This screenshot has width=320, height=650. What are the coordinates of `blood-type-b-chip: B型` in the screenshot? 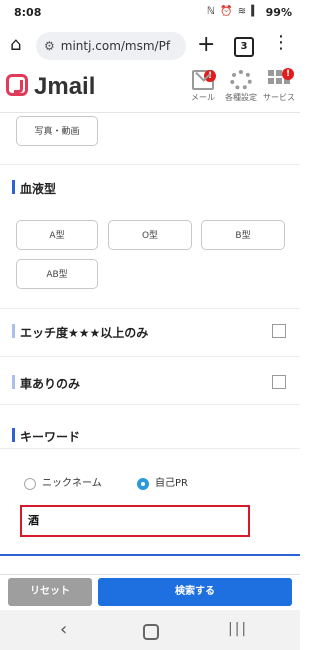 It's located at (243, 235).